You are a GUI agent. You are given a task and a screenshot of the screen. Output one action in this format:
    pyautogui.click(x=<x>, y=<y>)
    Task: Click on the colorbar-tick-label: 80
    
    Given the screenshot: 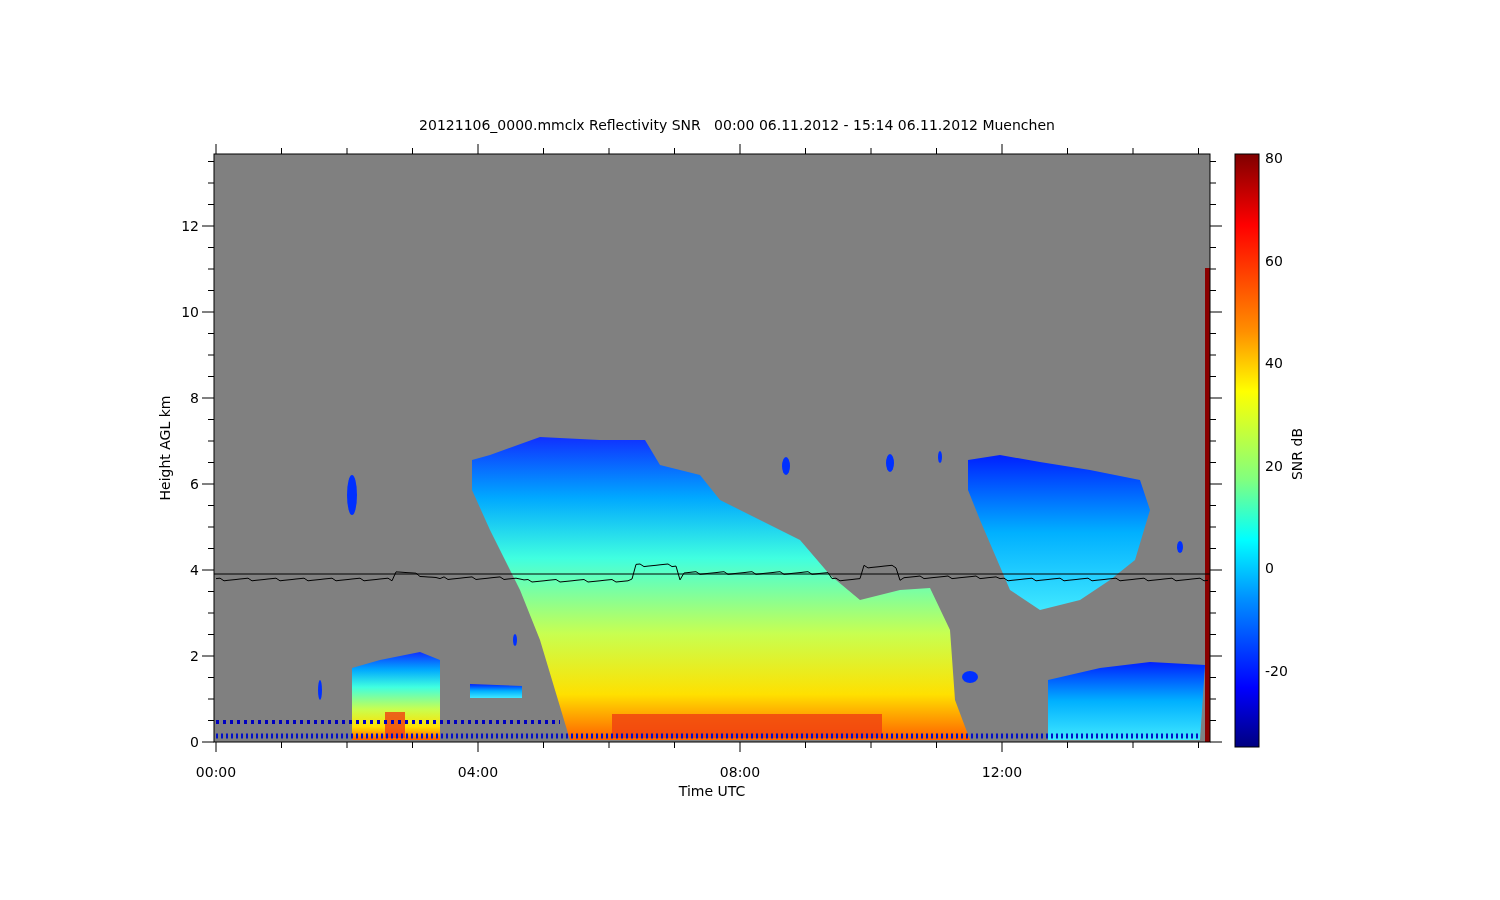 What is the action you would take?
    pyautogui.click(x=1274, y=158)
    